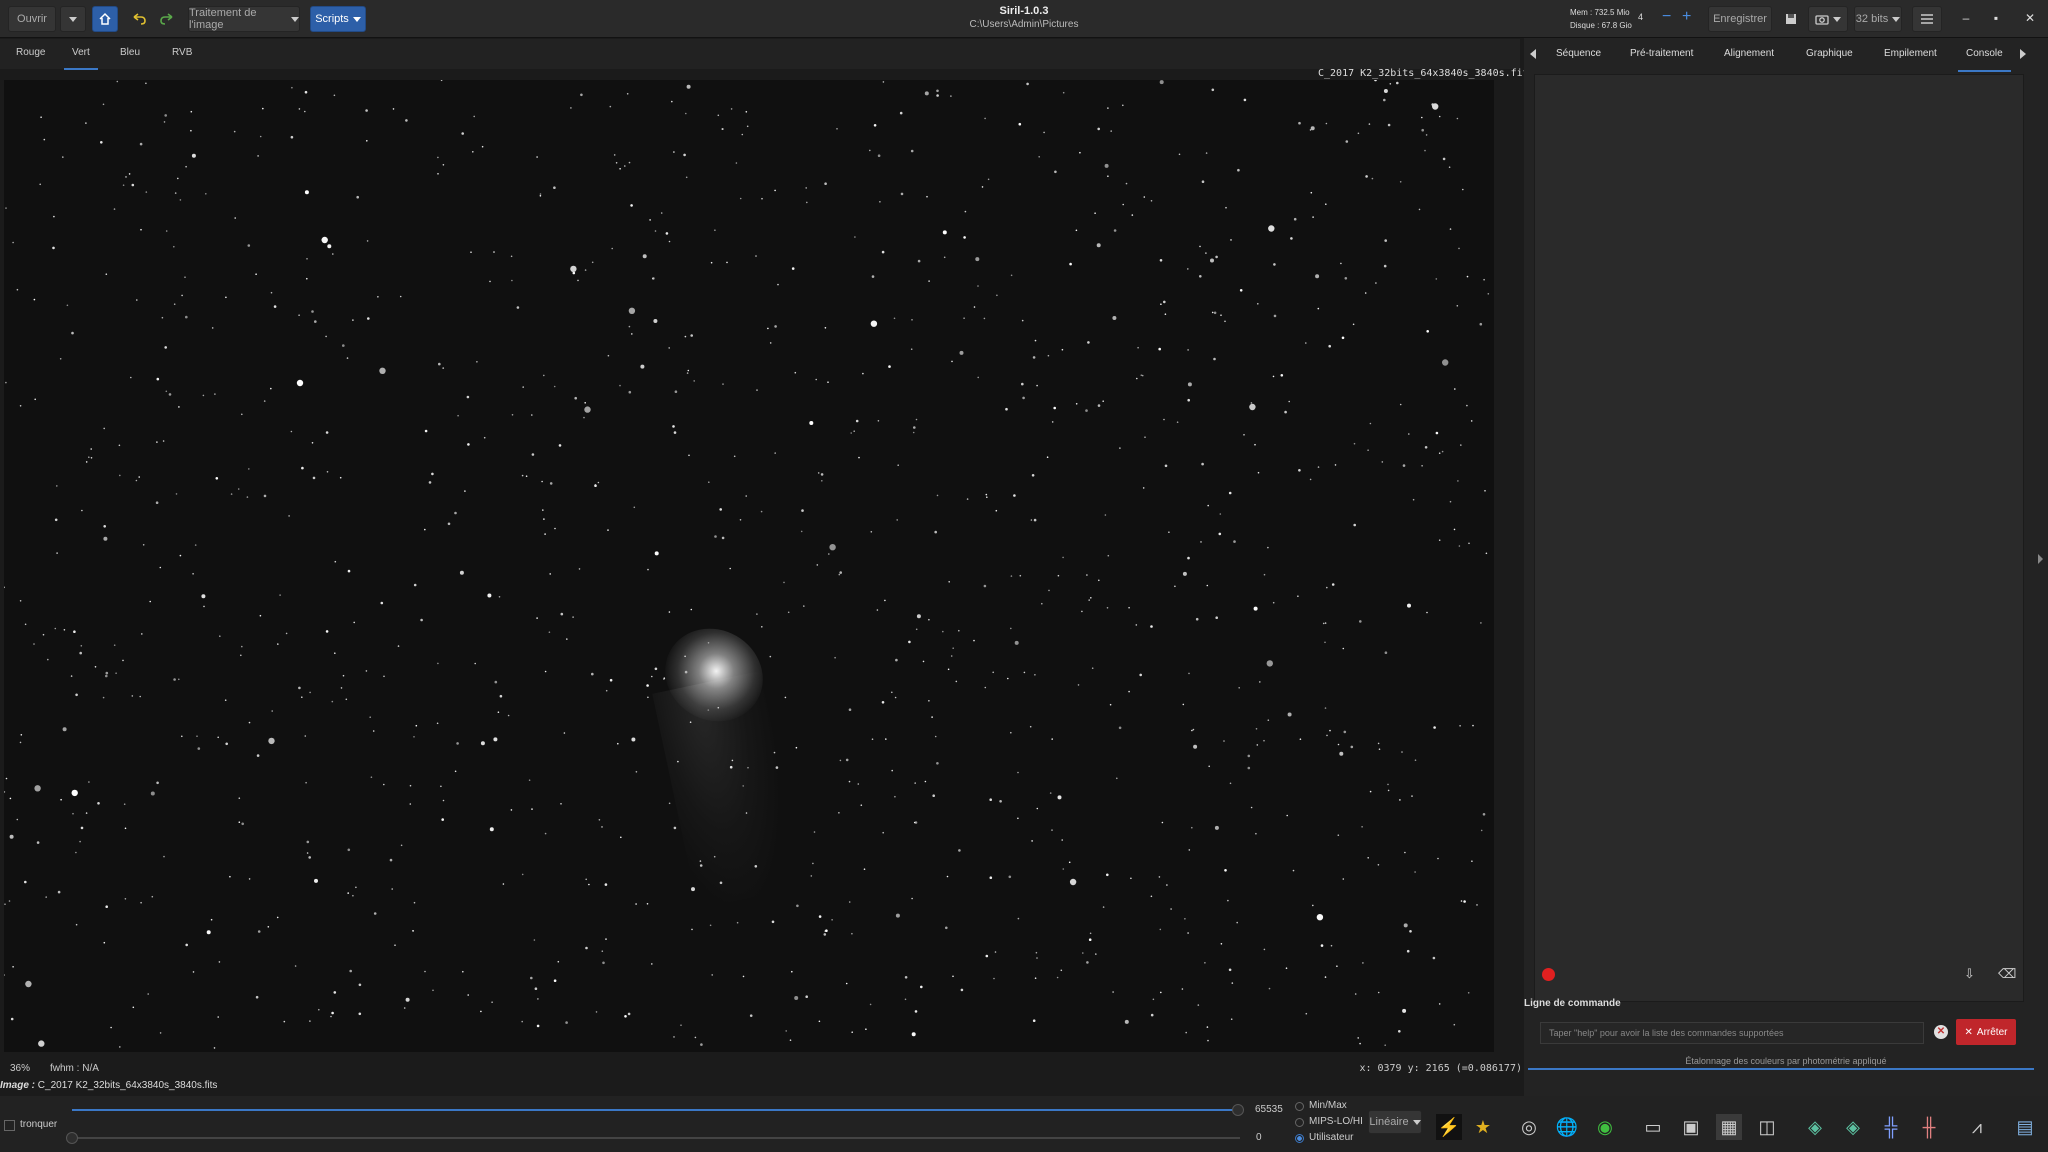 The image size is (2048, 1152). Describe the element at coordinates (1449, 1127) in the screenshot. I see `auto-stretch-icon: ⚡` at that location.